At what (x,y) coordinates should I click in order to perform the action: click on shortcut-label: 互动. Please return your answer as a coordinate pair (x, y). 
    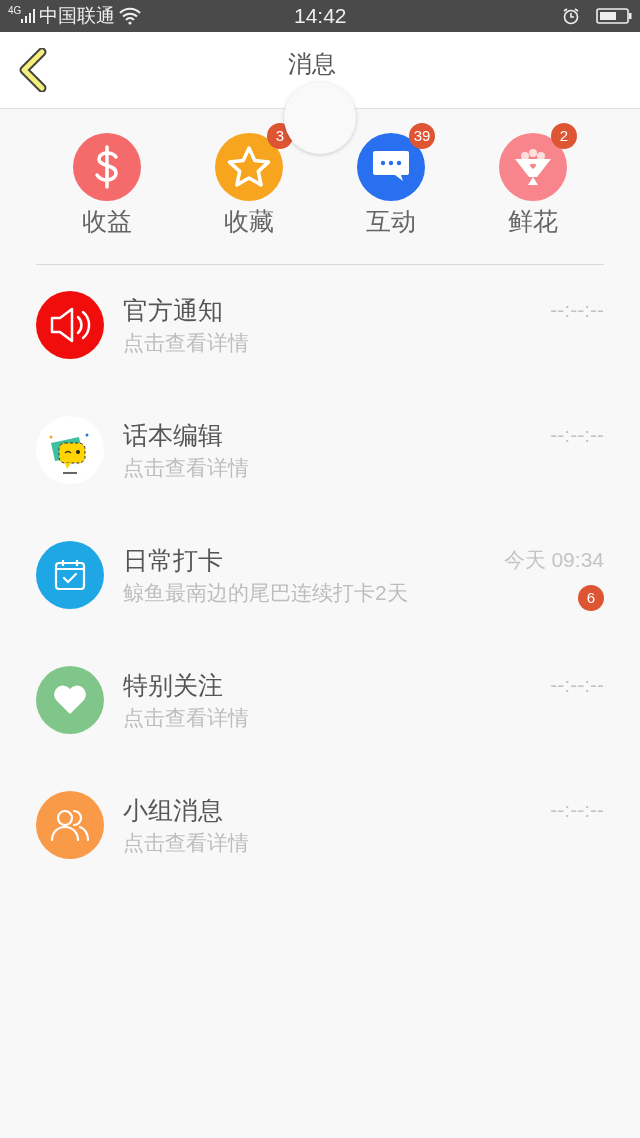
    Looking at the image, I should click on (391, 221).